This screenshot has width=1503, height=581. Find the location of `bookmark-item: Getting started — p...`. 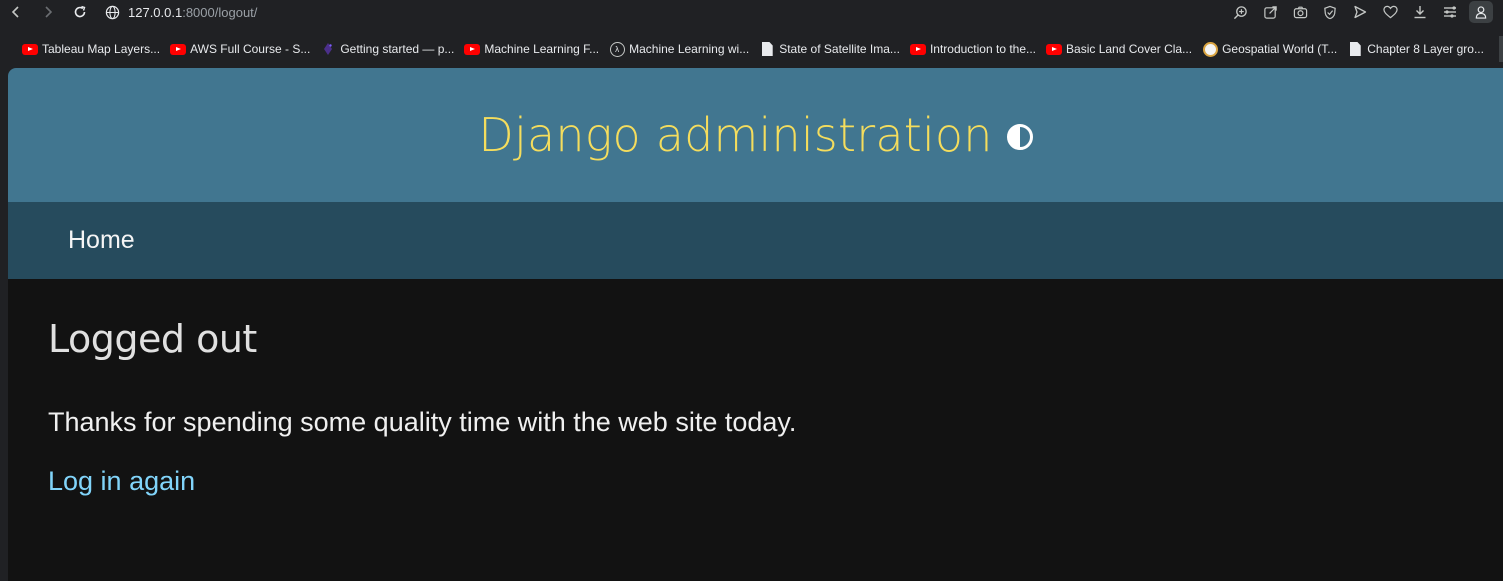

bookmark-item: Getting started — p... is located at coordinates (387, 49).